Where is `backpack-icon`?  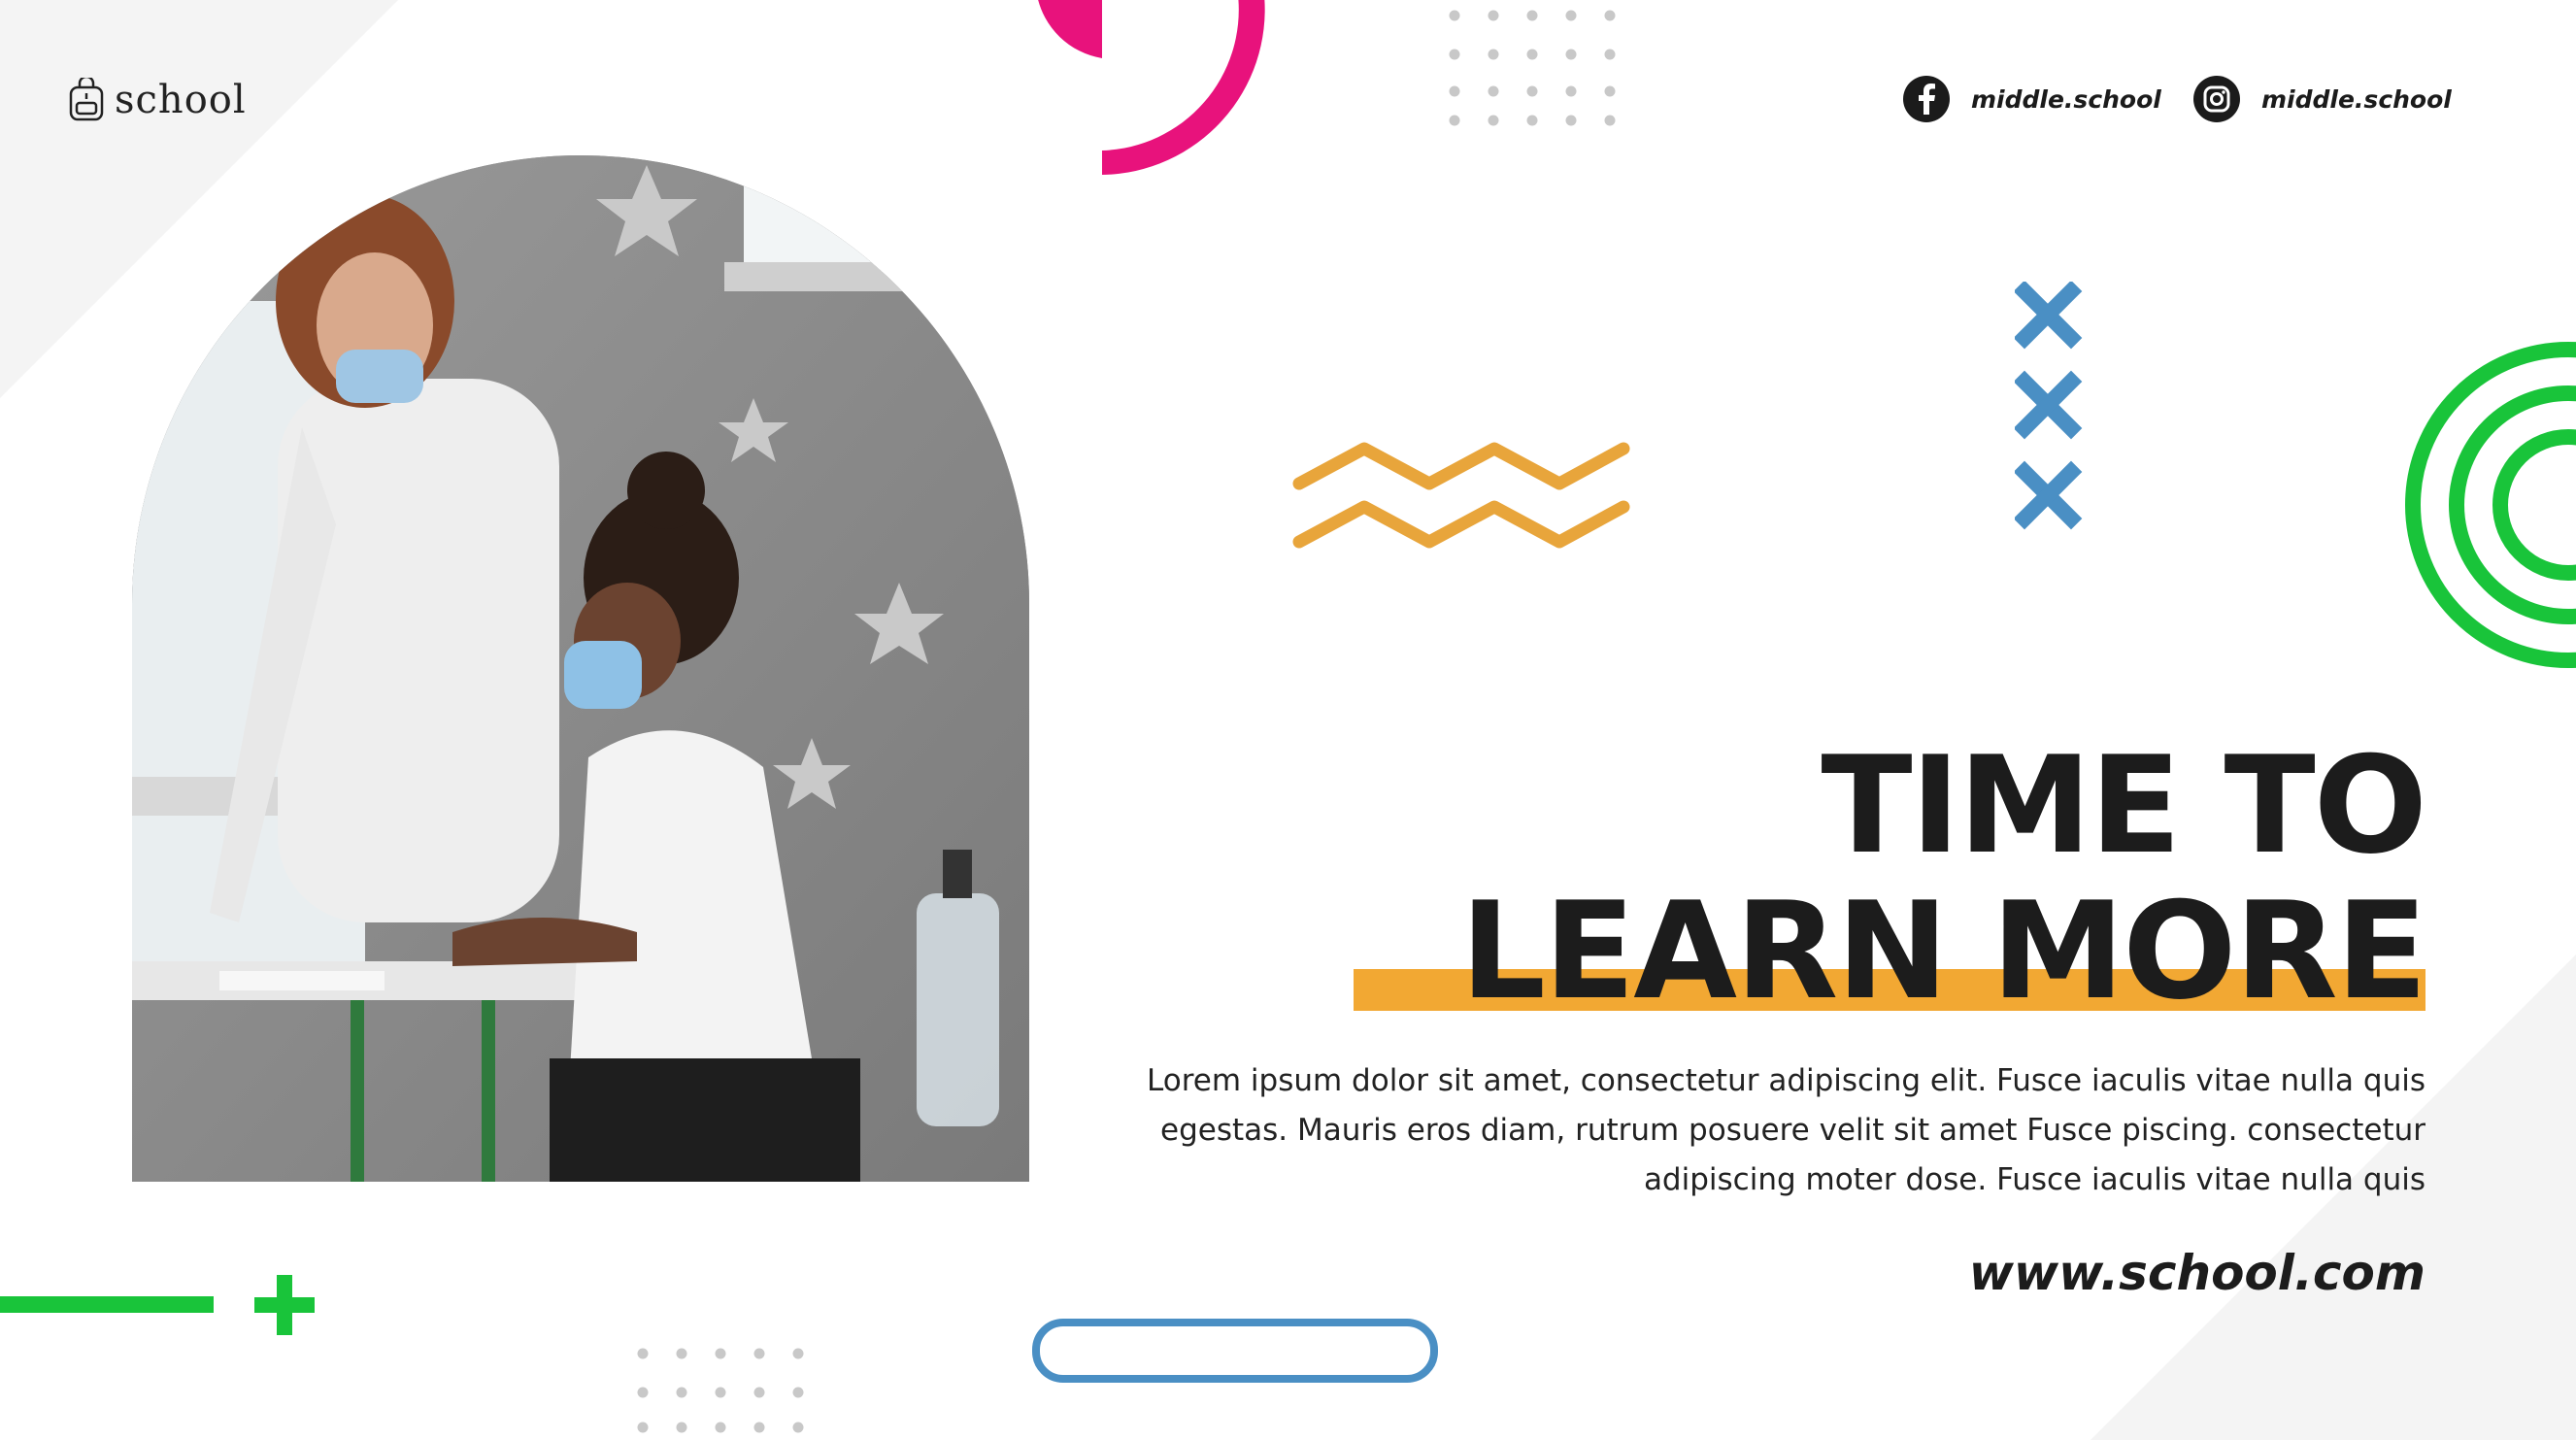
backpack-icon is located at coordinates (87, 100).